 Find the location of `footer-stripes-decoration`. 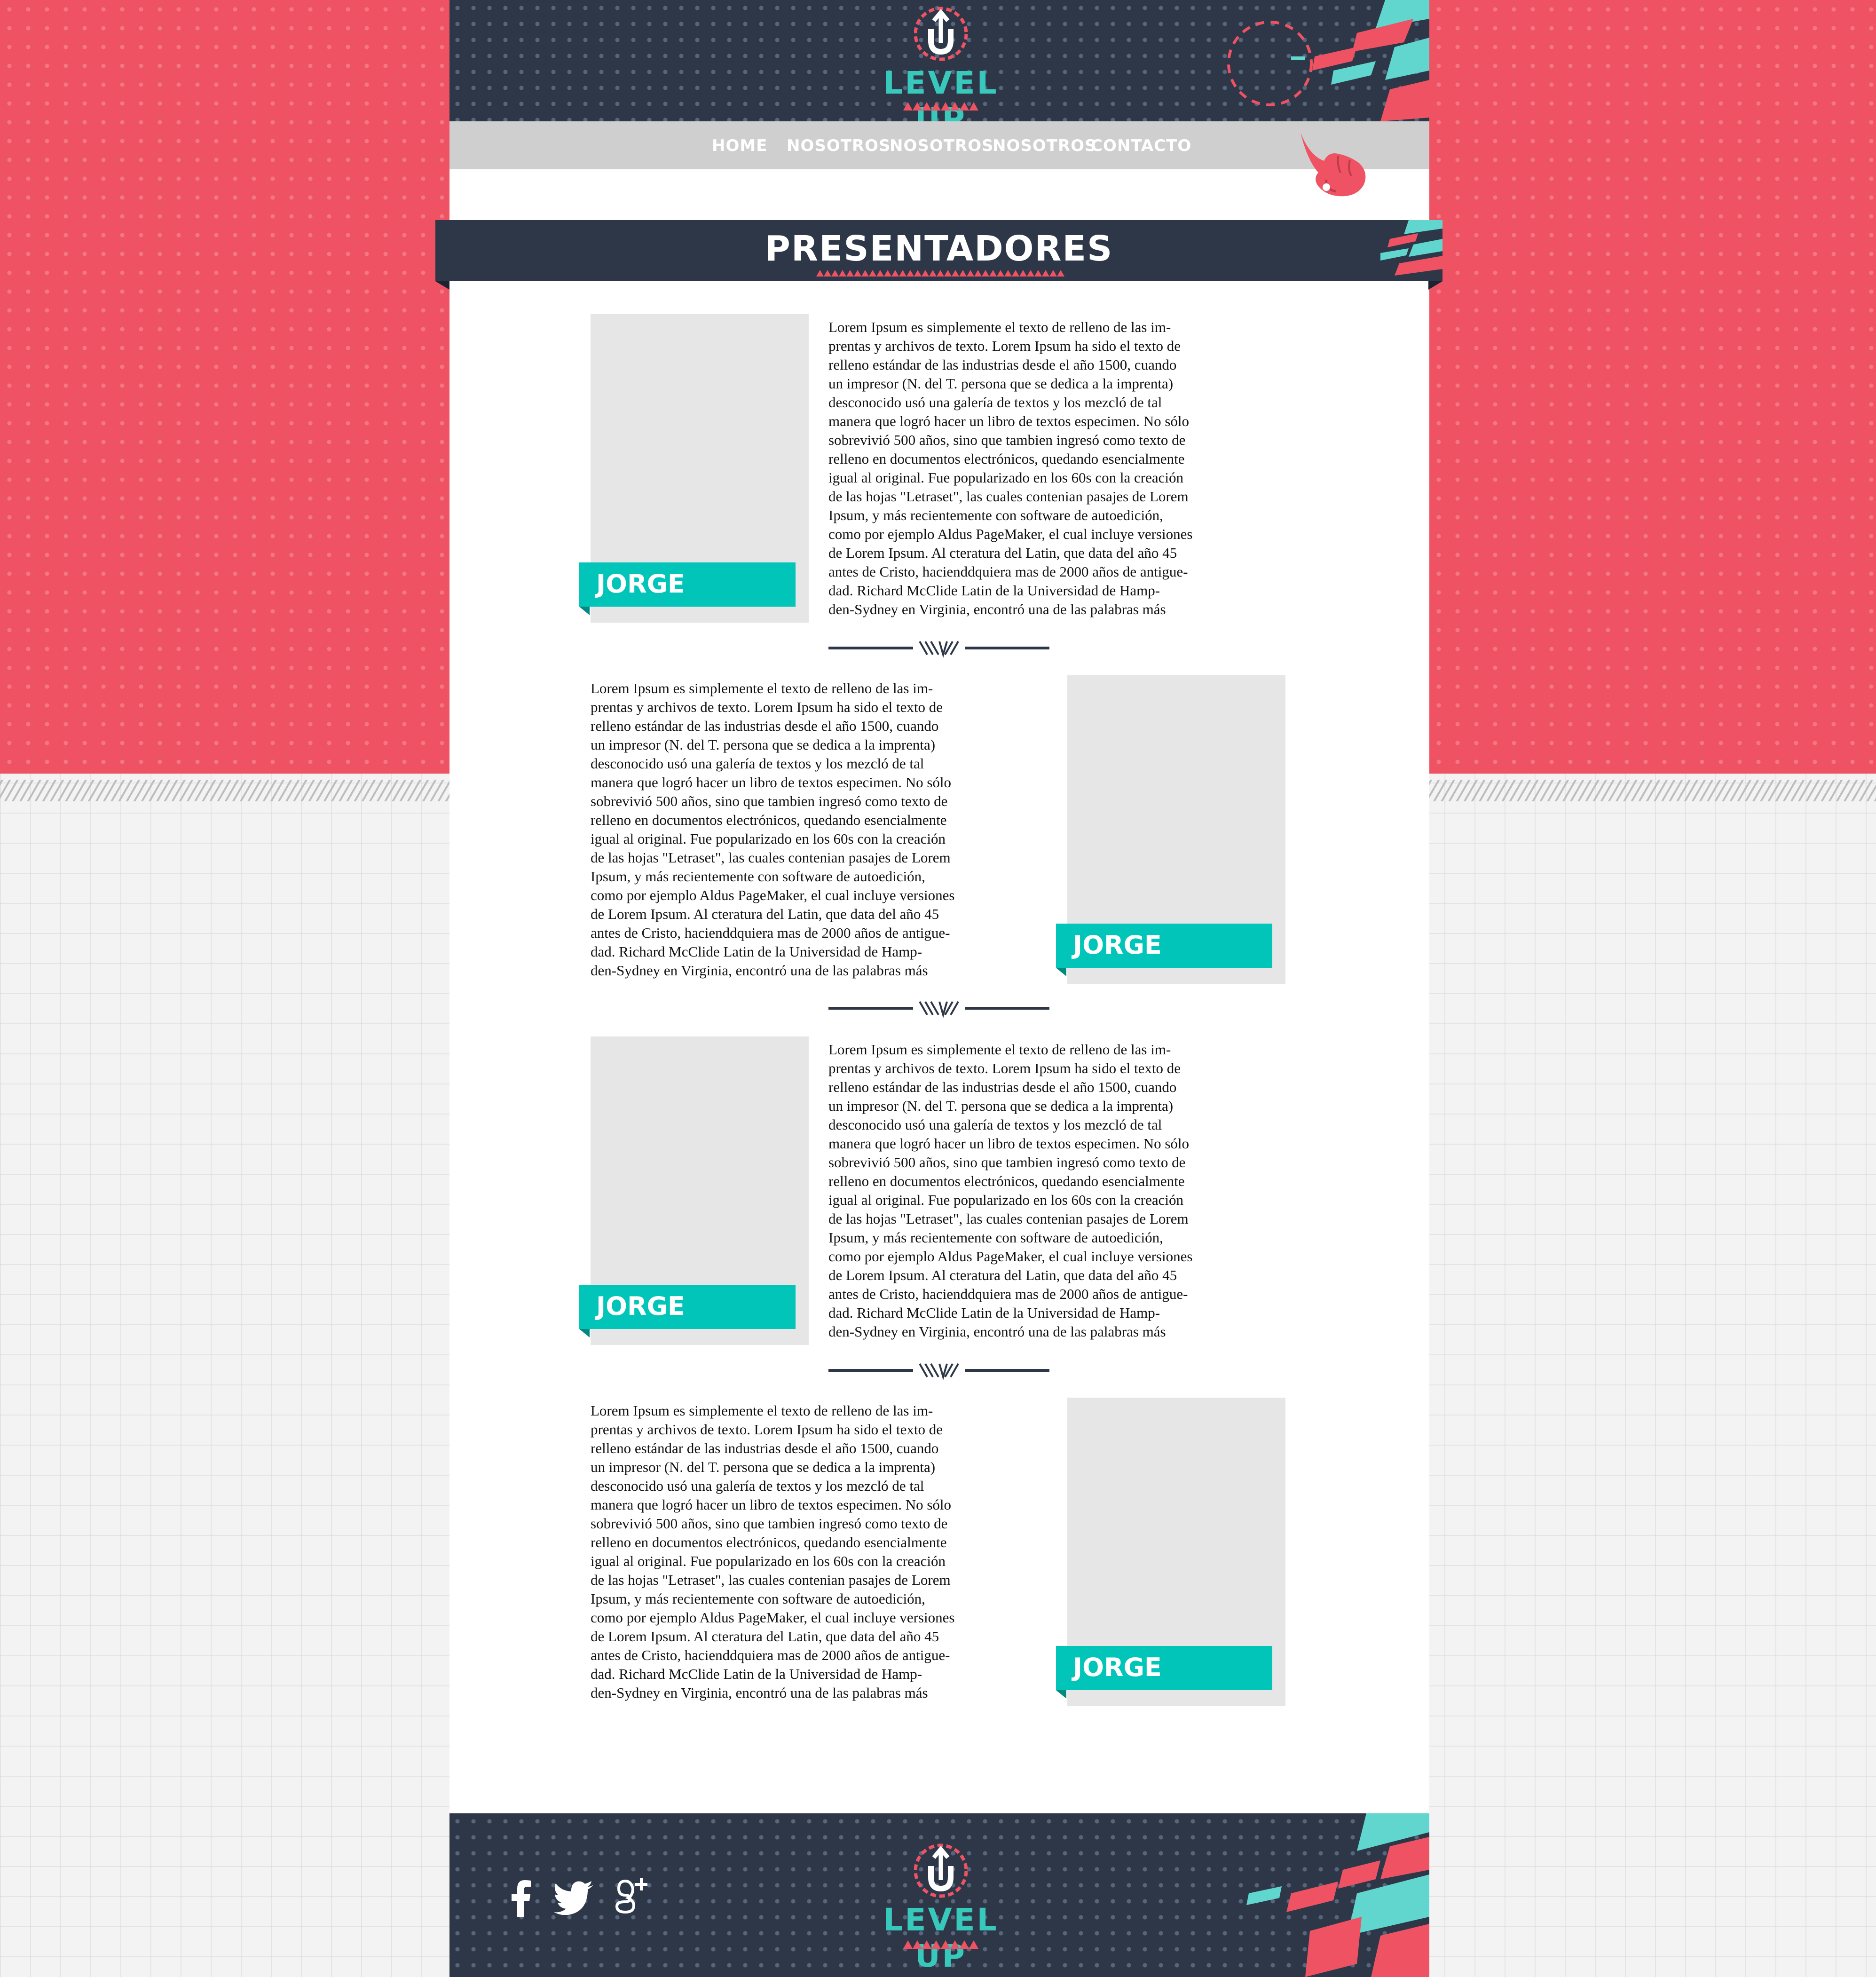

footer-stripes-decoration is located at coordinates (1337, 1895).